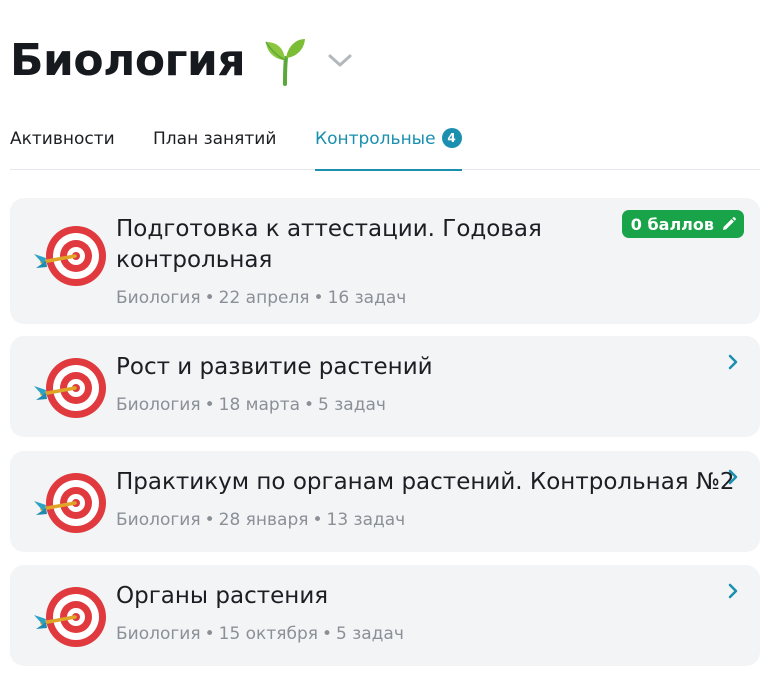 This screenshot has width=772, height=683. Describe the element at coordinates (259, 405) in the screenshot. I see `test-date: 18 марта` at that location.